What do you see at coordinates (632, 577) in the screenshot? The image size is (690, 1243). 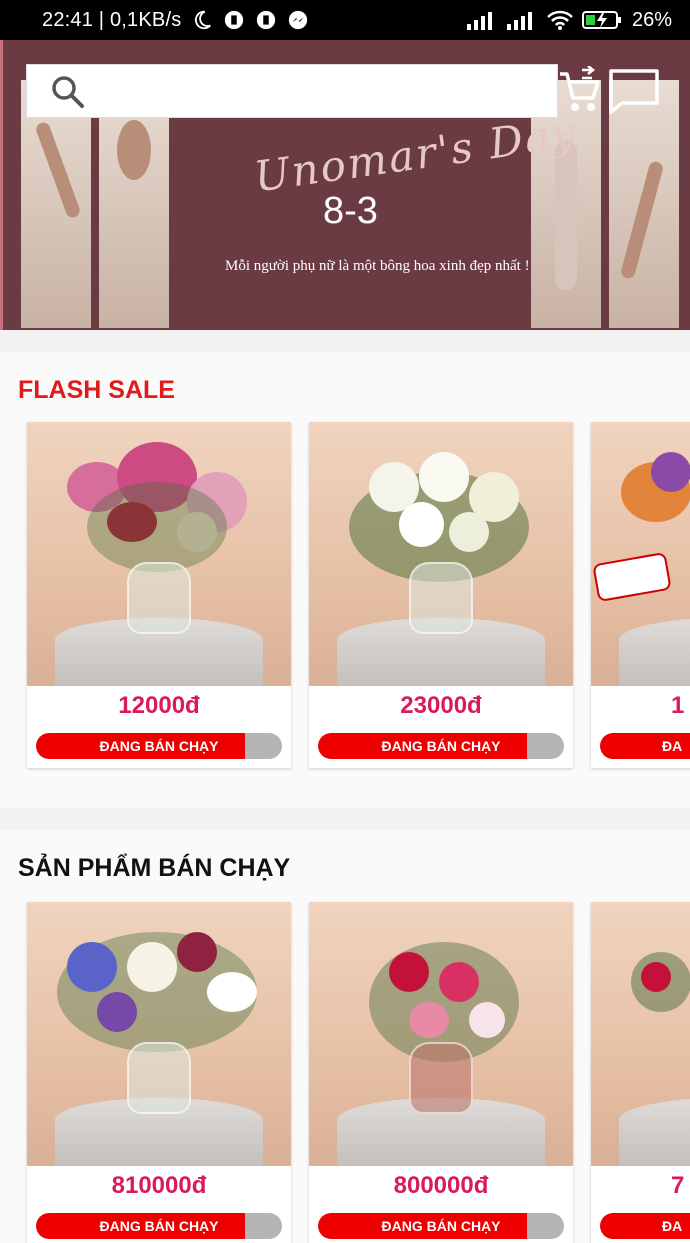 I see `award-badge` at bounding box center [632, 577].